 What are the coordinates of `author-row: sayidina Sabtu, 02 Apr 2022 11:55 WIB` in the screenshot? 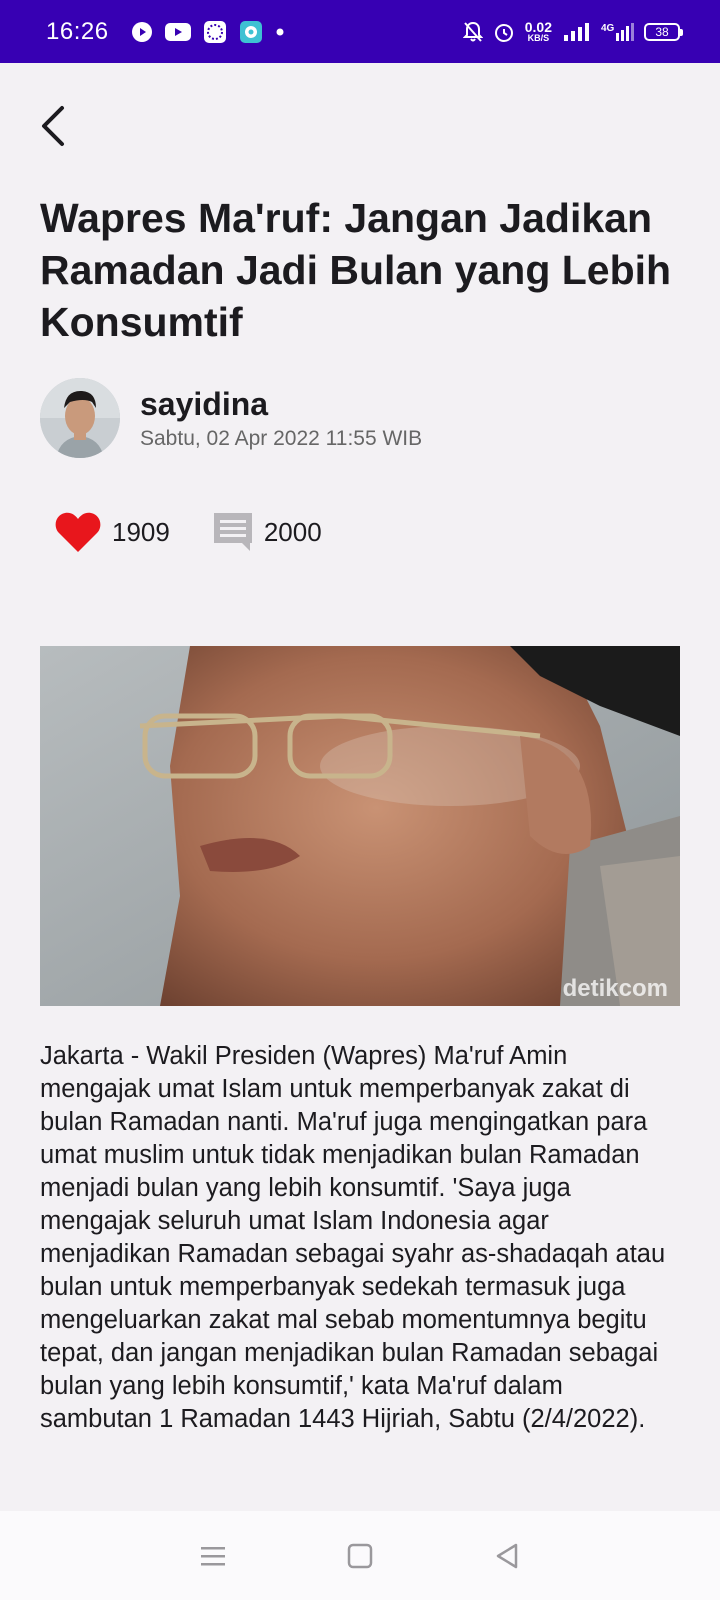 It's located at (360, 418).